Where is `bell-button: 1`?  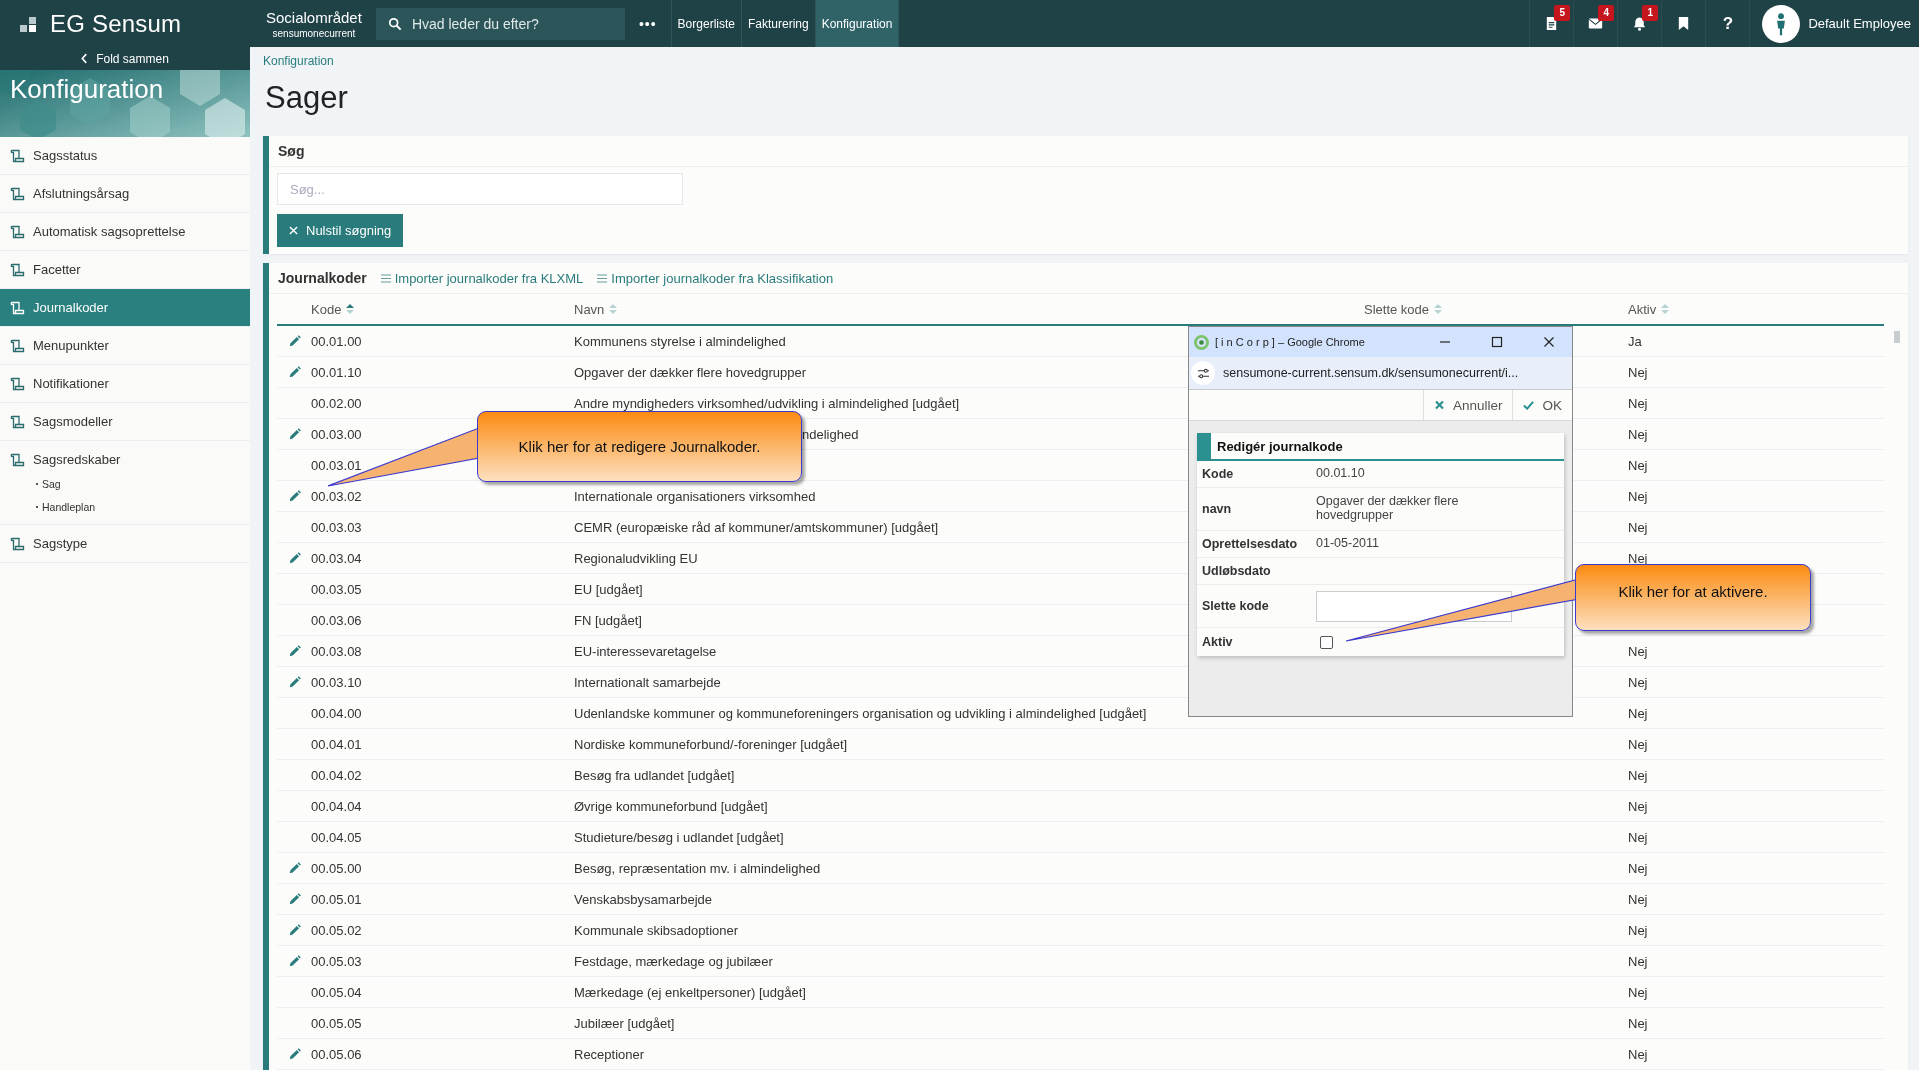 bell-button: 1 is located at coordinates (1639, 23).